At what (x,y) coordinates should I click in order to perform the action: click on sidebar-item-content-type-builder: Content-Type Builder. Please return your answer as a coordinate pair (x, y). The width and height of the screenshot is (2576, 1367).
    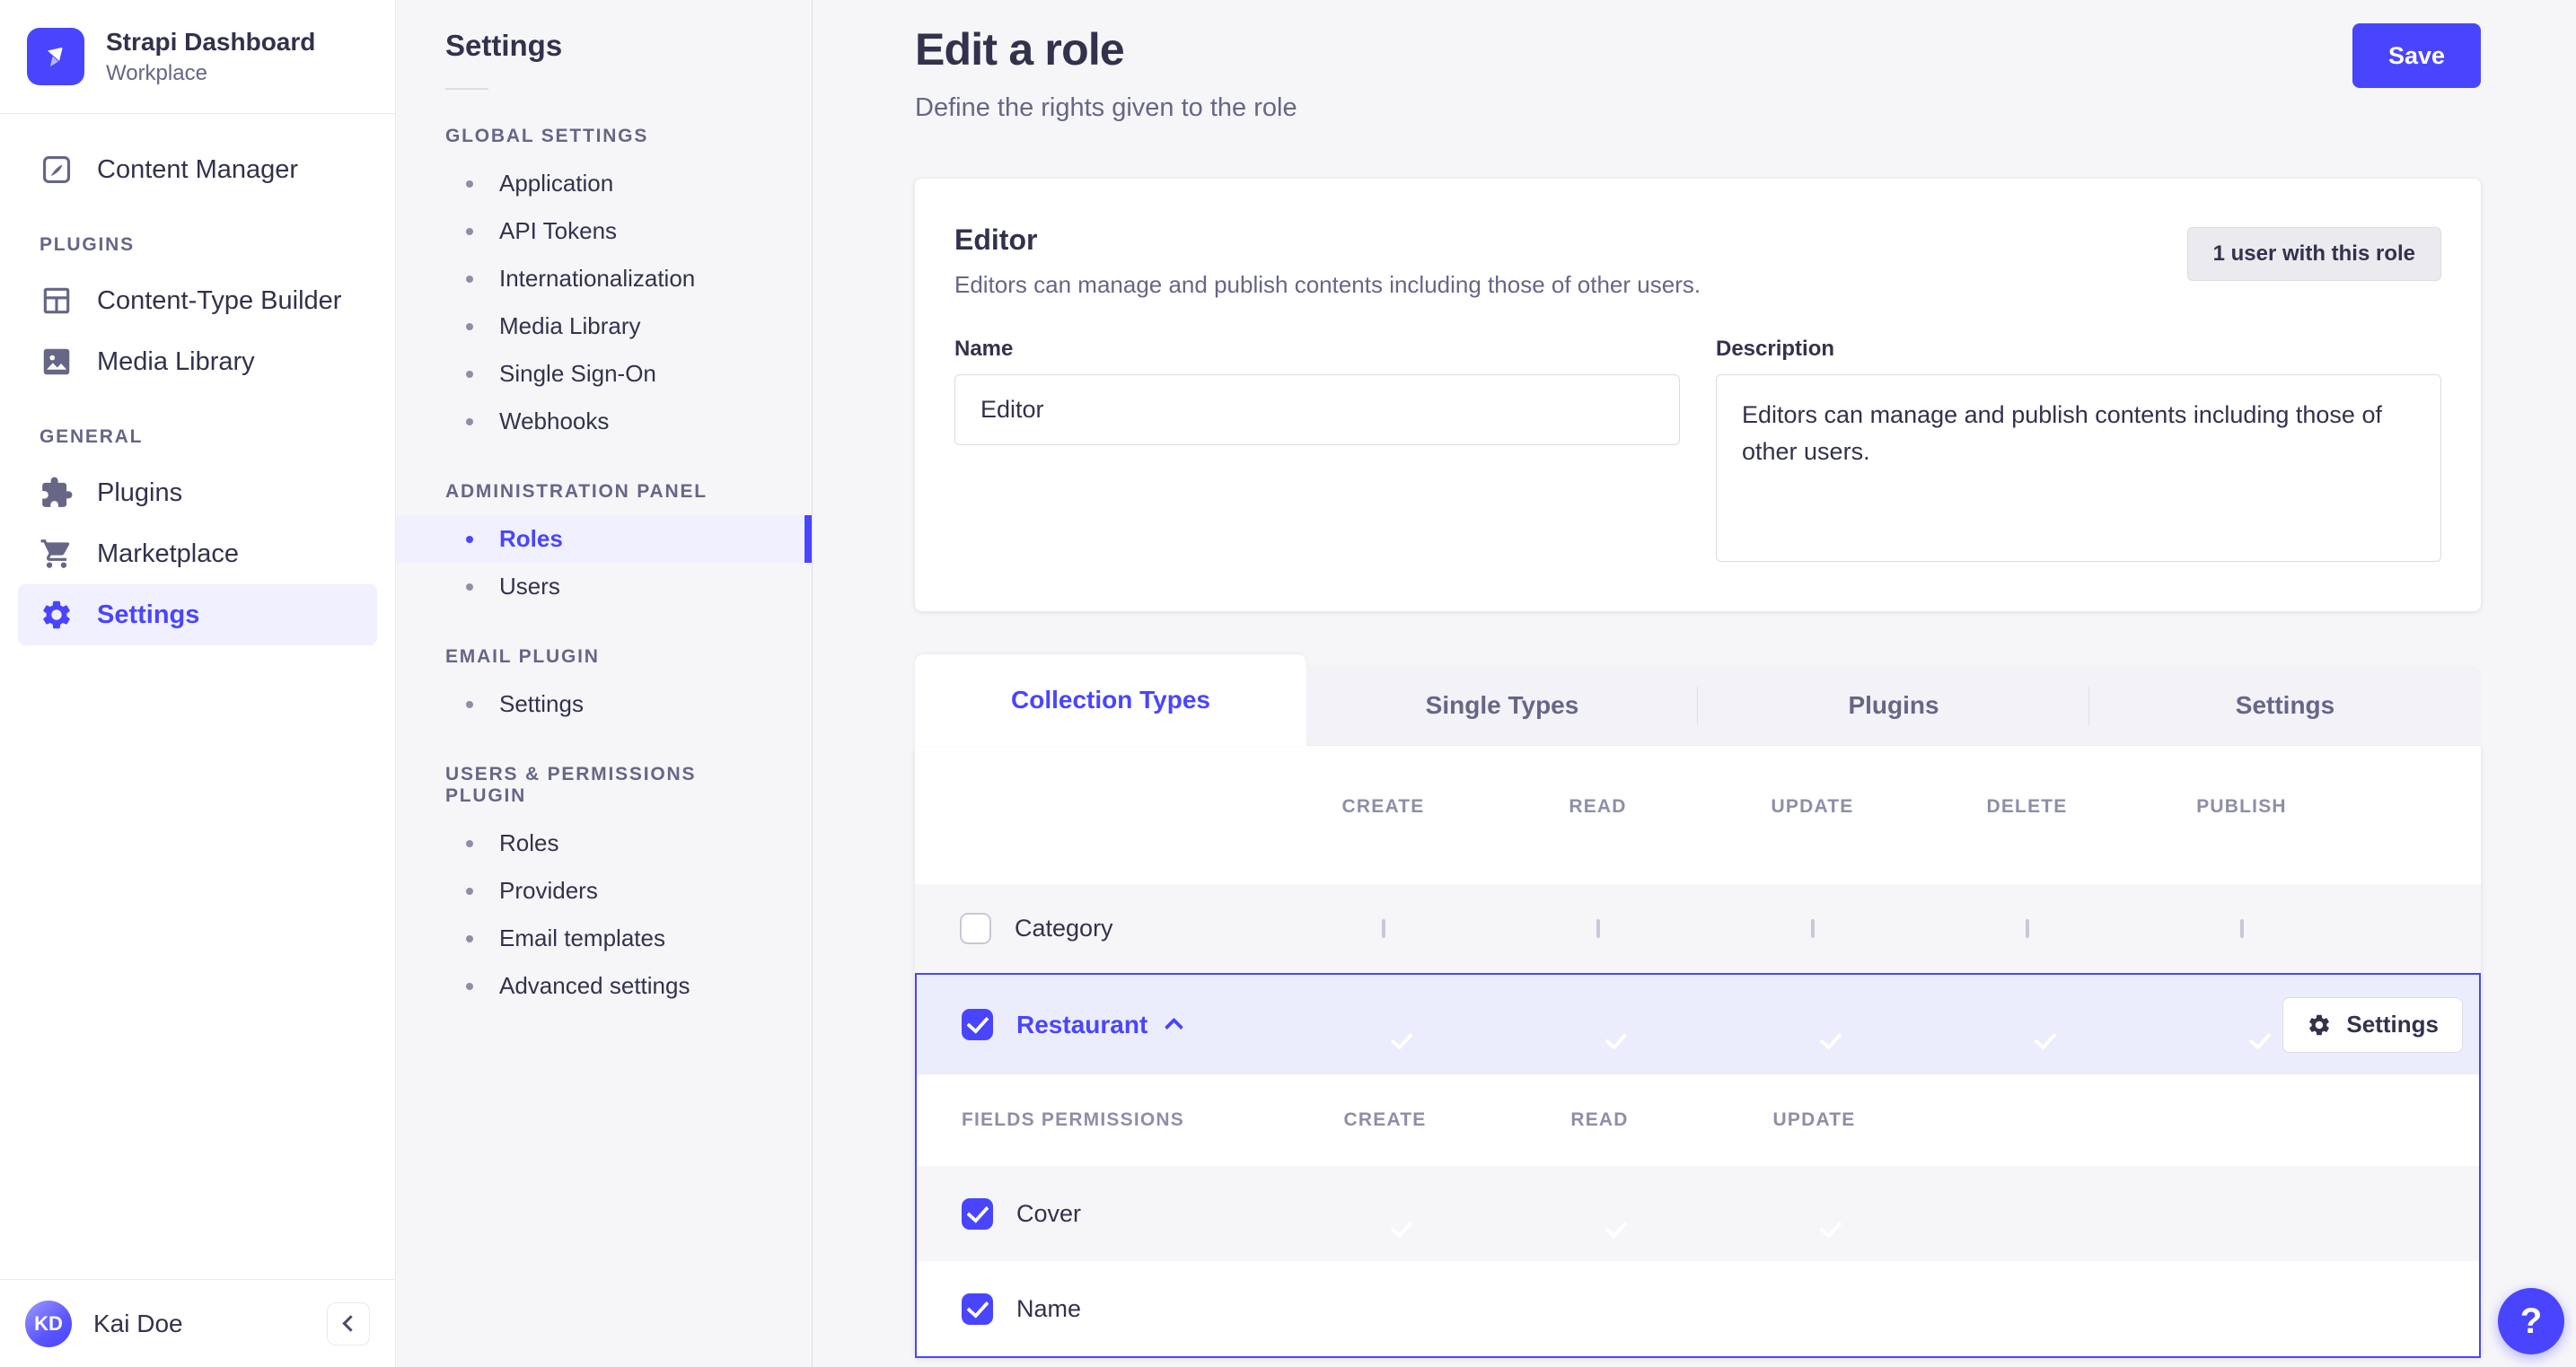
    Looking at the image, I should click on (197, 300).